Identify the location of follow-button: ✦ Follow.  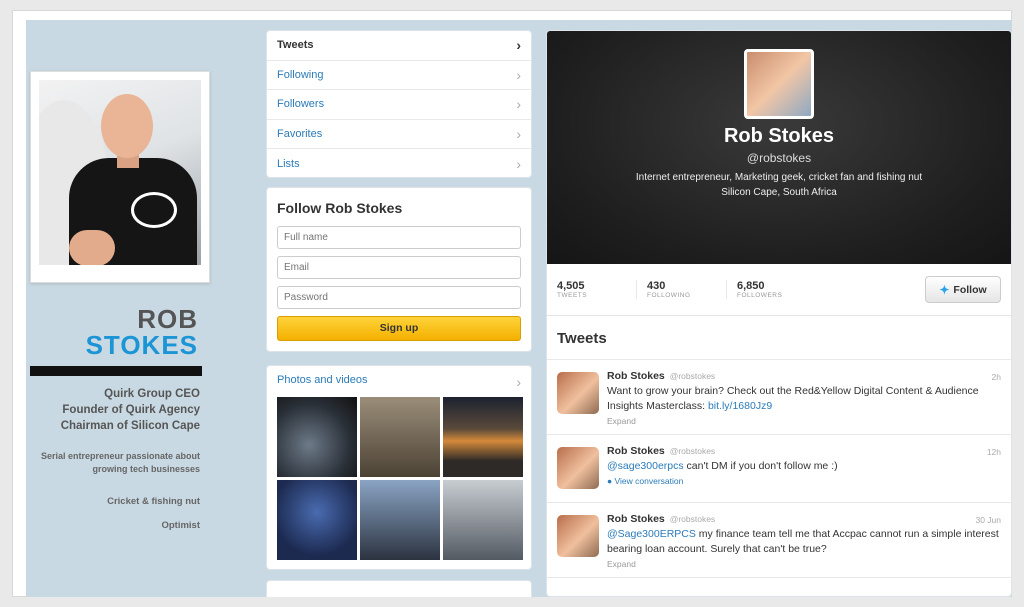
(963, 289).